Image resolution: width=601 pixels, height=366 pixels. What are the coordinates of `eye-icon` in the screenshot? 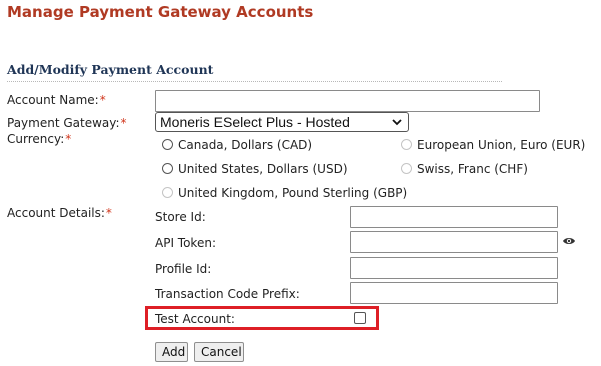 It's located at (569, 241).